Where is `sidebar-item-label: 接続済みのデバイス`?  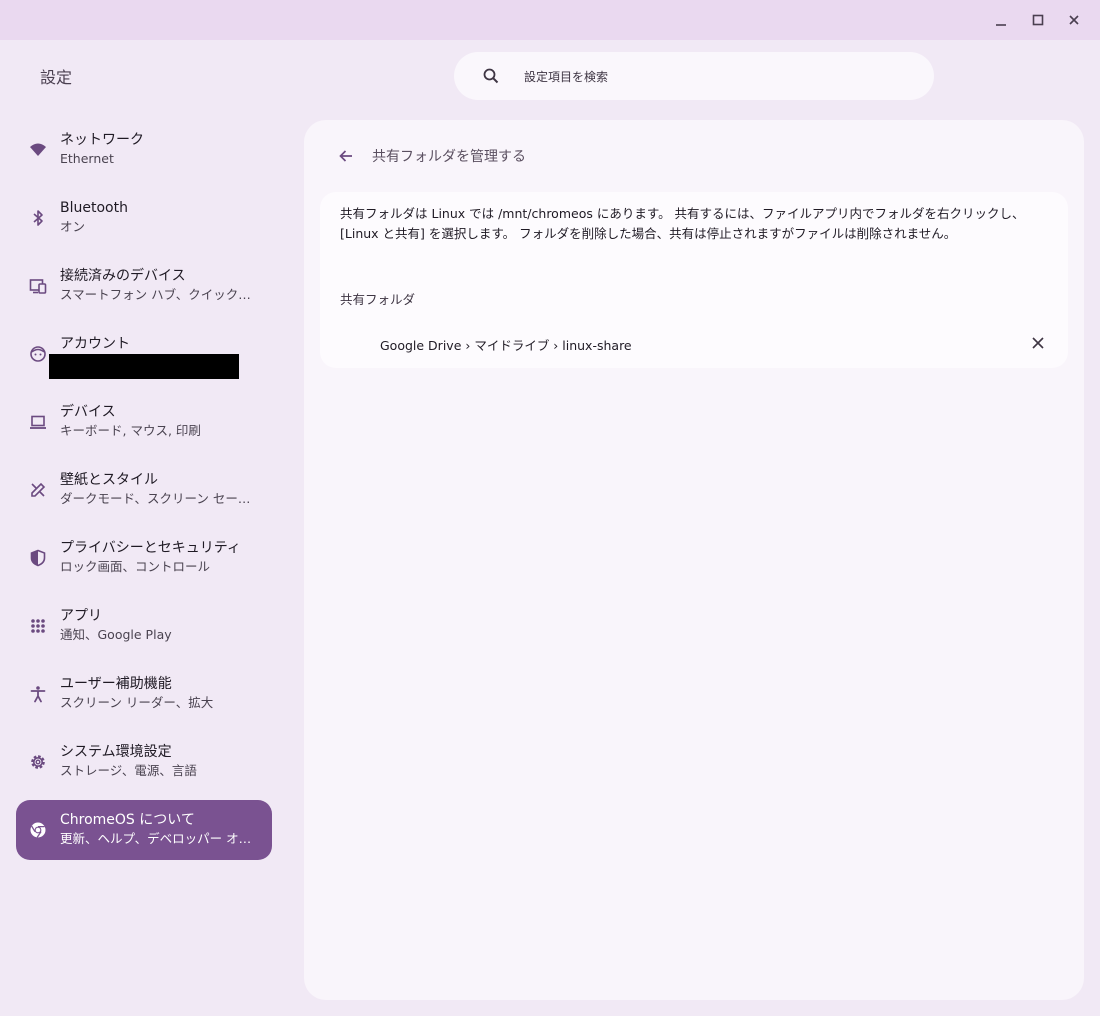 sidebar-item-label: 接続済みのデバイス is located at coordinates (123, 276).